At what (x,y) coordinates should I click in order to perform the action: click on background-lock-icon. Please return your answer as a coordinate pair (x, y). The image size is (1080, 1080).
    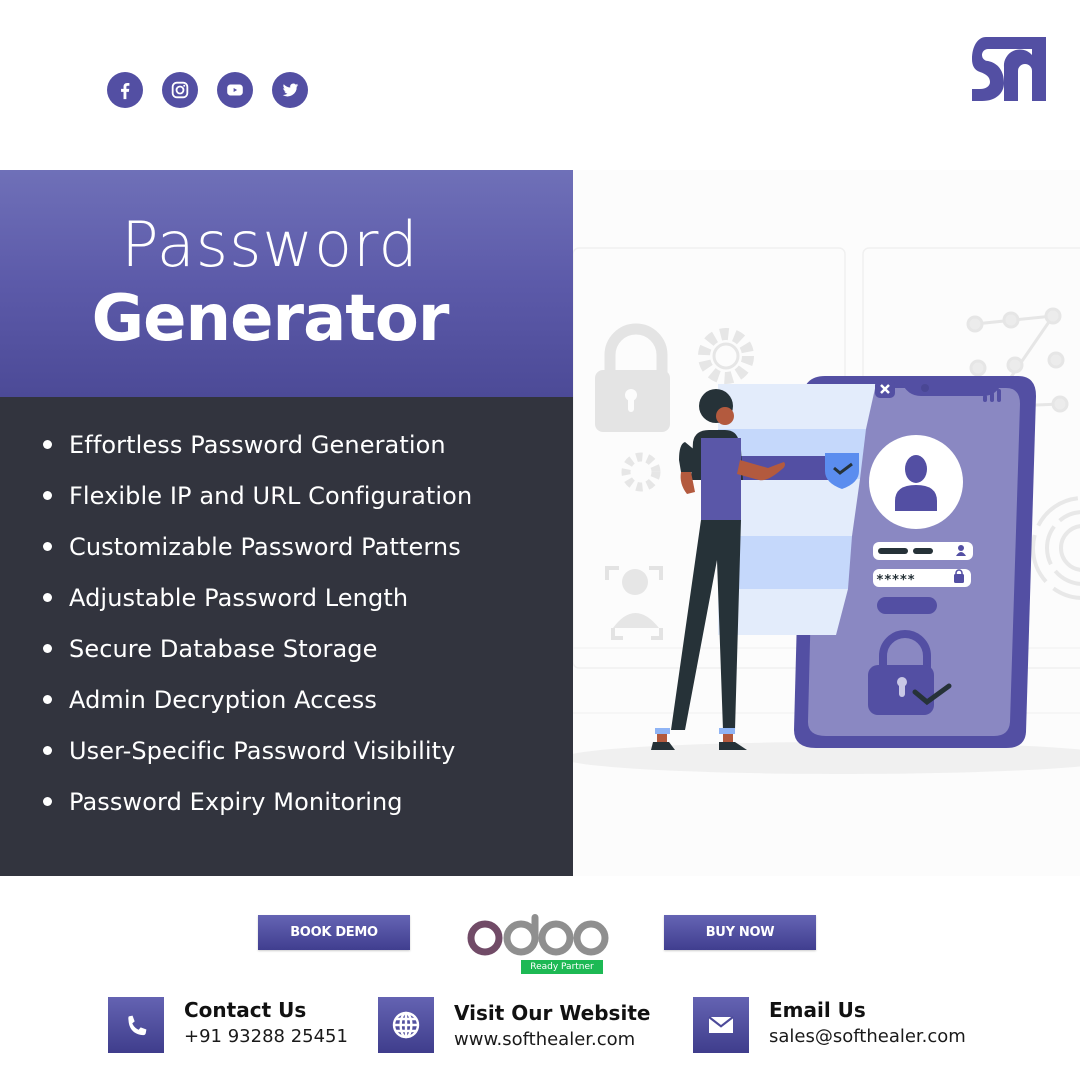
    Looking at the image, I should click on (632, 377).